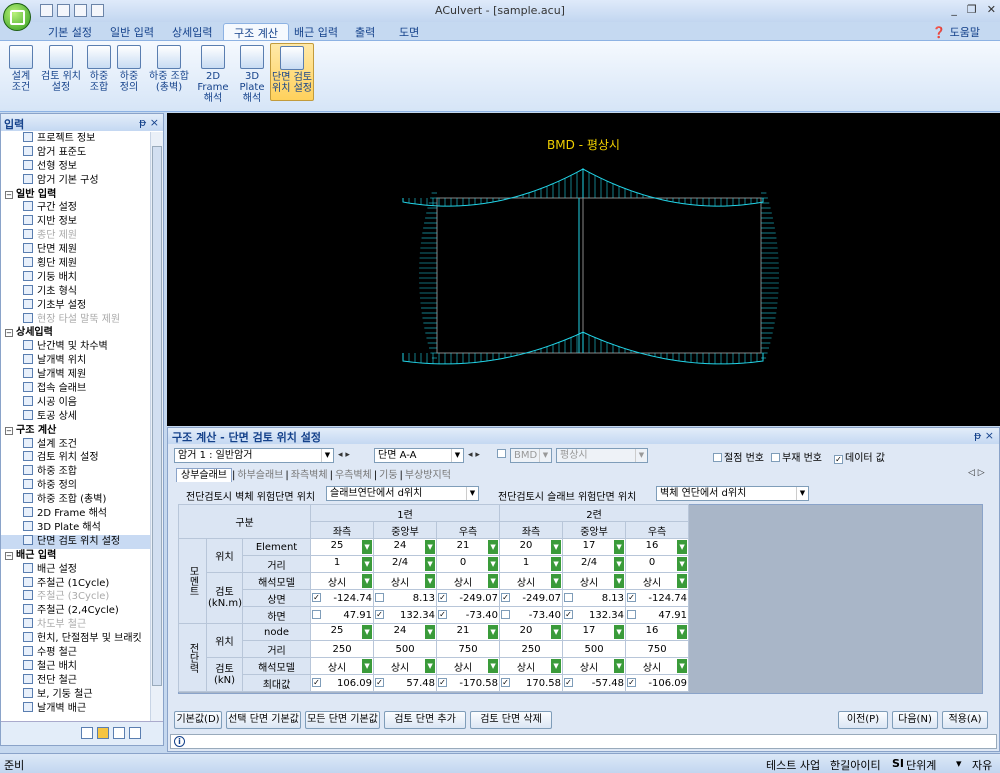  What do you see at coordinates (76, 680) in the screenshot?
I see `tree-item: 전단 철근` at bounding box center [76, 680].